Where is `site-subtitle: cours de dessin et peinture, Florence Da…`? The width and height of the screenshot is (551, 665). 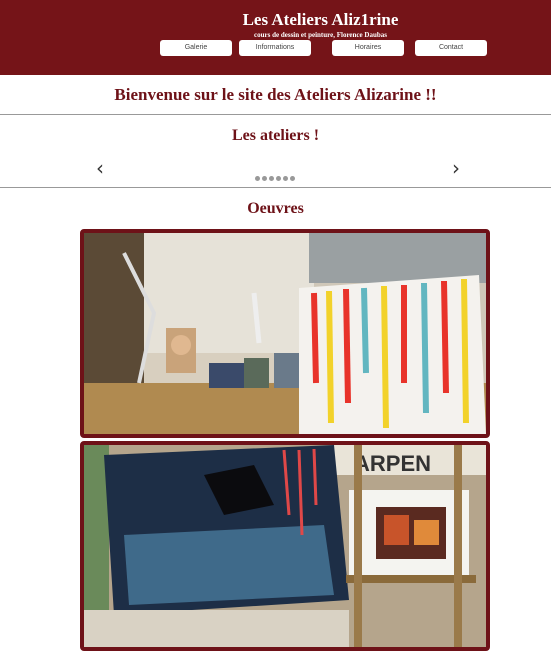 site-subtitle: cours de dessin et peinture, Florence Da… is located at coordinates (320, 35).